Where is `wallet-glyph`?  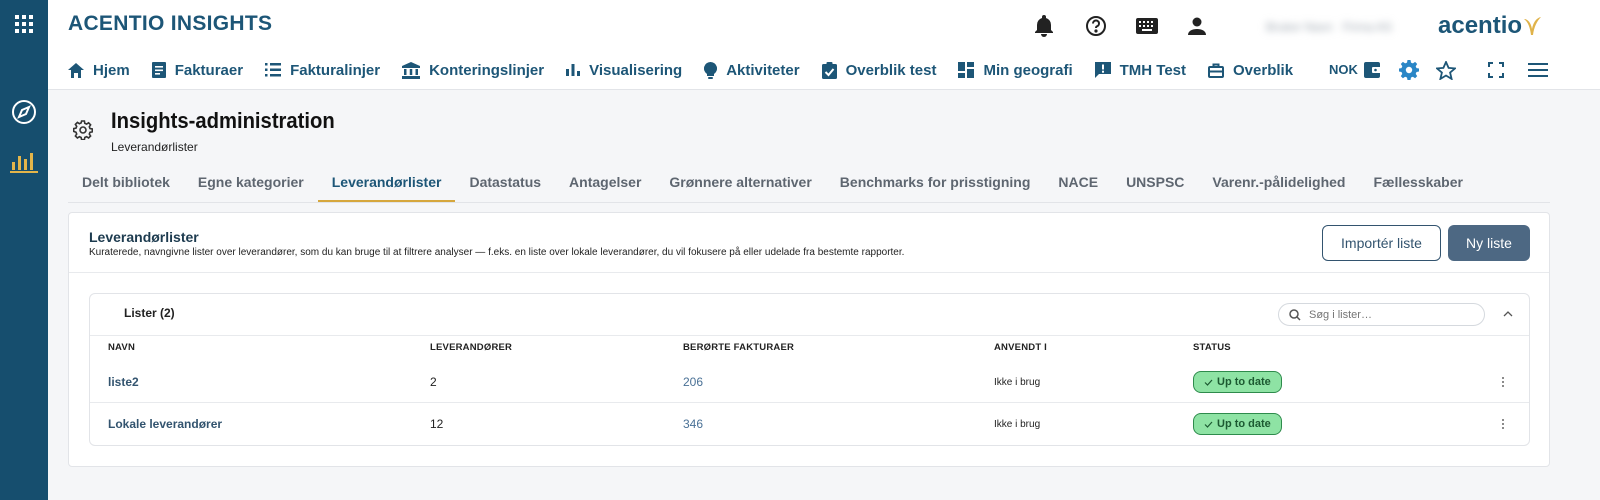
wallet-glyph is located at coordinates (1373, 70).